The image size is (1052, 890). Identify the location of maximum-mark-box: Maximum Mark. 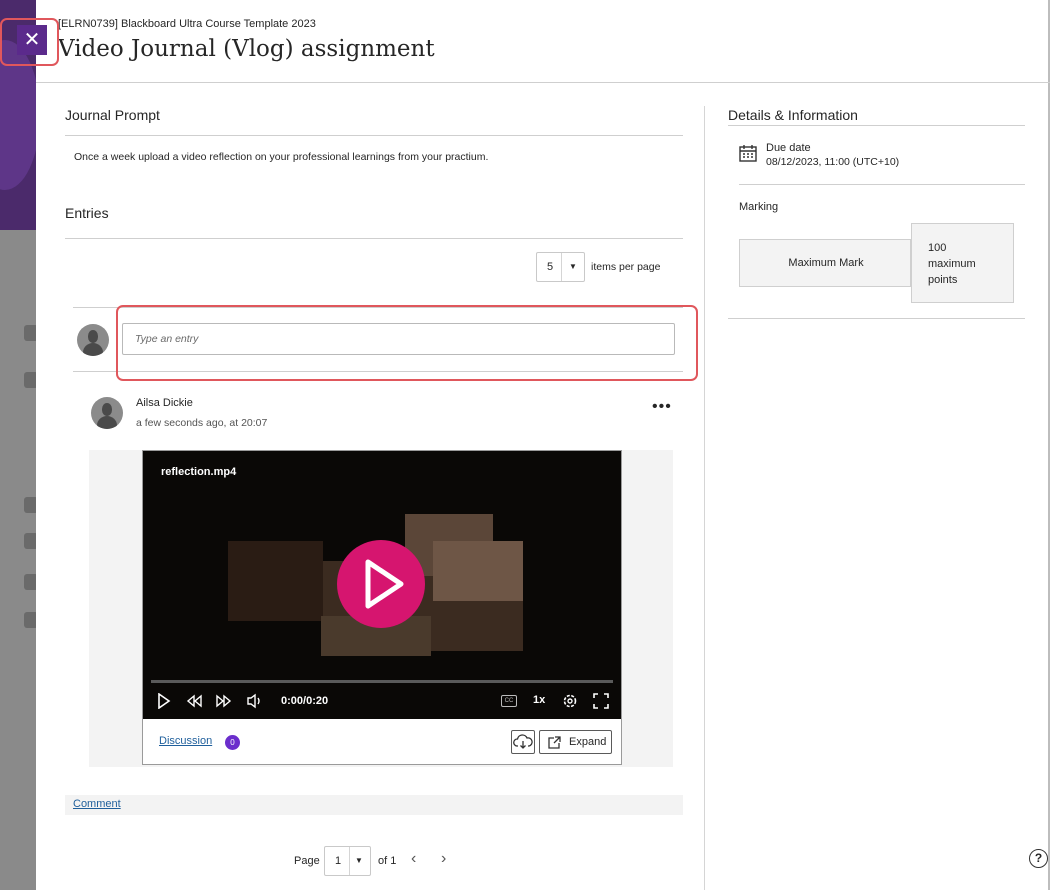
(825, 263).